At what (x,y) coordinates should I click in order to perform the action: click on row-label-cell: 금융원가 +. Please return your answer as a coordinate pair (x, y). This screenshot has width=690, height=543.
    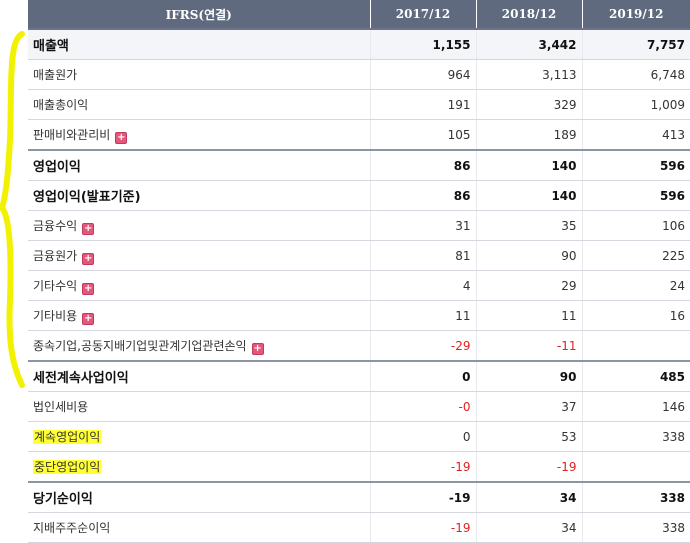
    Looking at the image, I should click on (199, 255).